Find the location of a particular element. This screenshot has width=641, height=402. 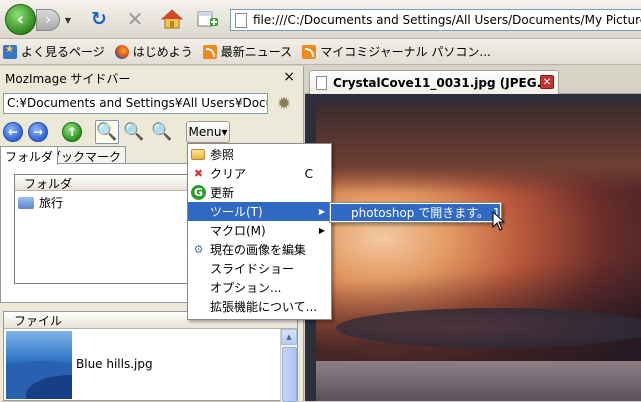

up-folder-button: ↑ is located at coordinates (72, 132).